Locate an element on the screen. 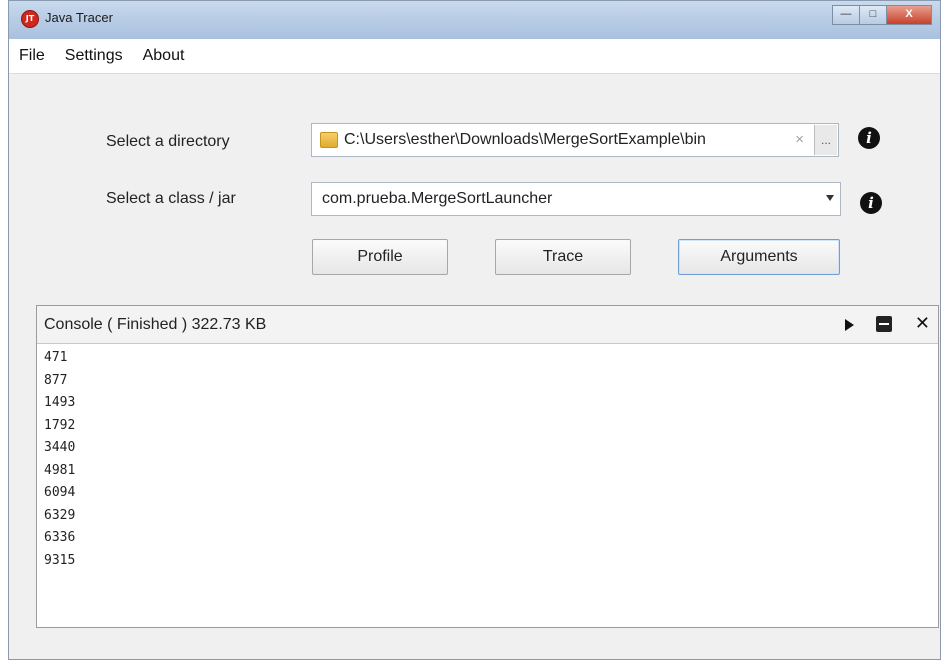  java-tracer-app-icon: JT is located at coordinates (30, 19).